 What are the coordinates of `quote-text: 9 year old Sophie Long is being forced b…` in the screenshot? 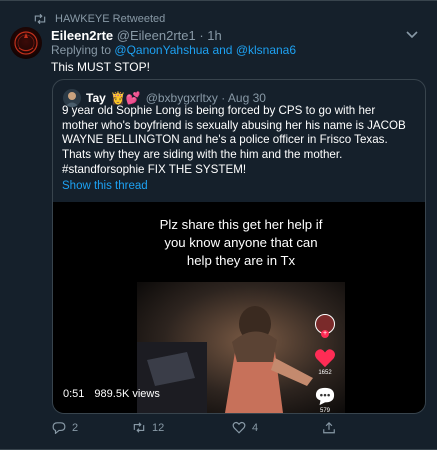 It's located at (234, 140).